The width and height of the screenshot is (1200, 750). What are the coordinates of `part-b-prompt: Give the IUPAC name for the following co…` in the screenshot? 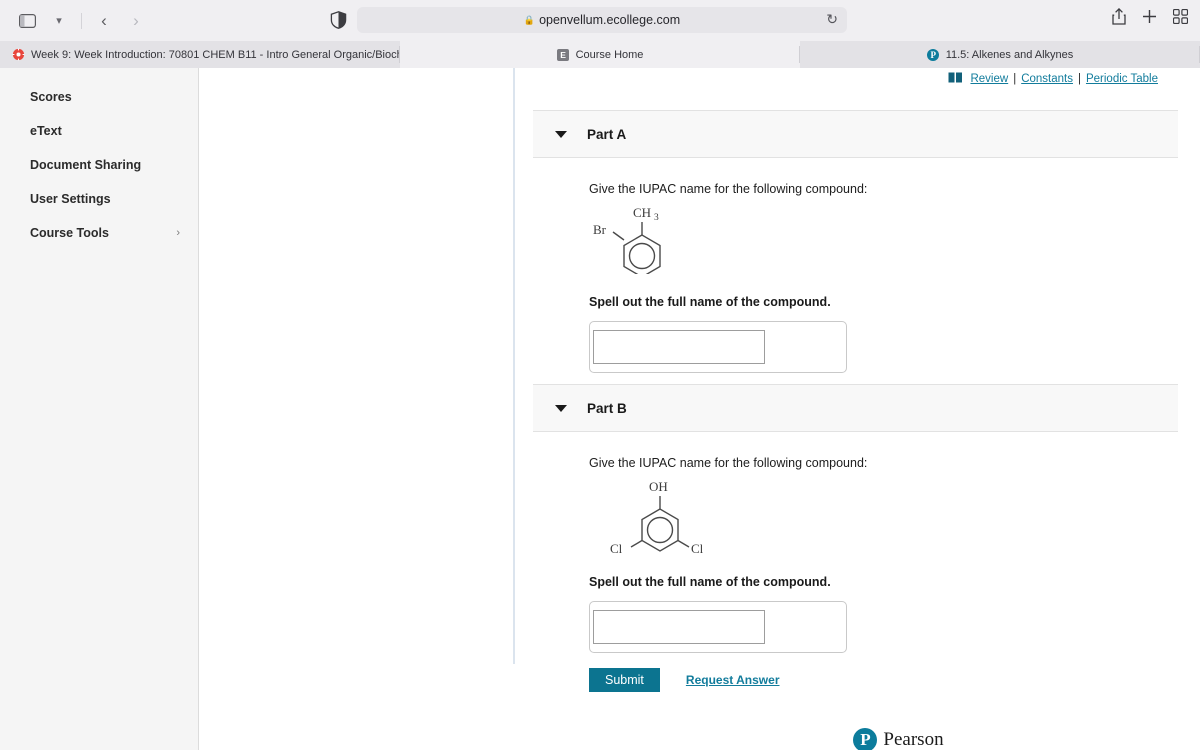 It's located at (728, 463).